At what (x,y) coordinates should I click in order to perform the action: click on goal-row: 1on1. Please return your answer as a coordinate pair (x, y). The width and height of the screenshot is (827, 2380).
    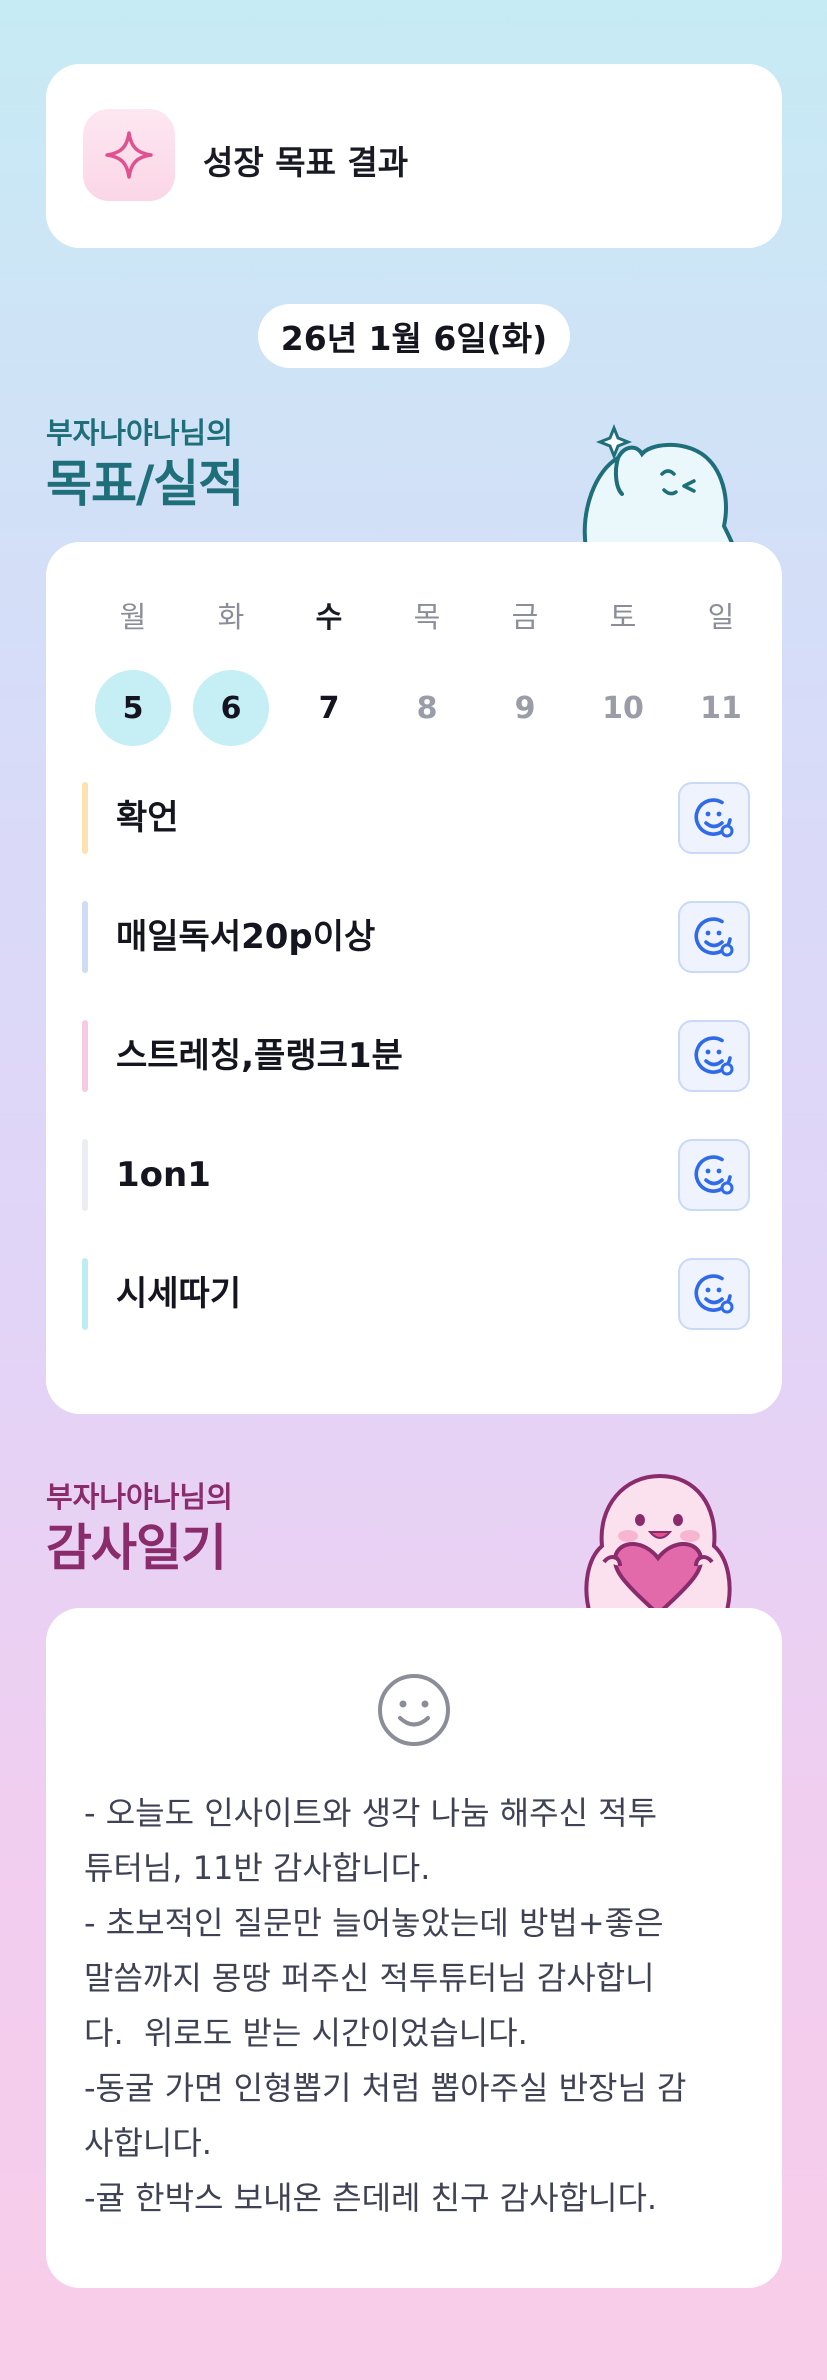
    Looking at the image, I should click on (416, 1175).